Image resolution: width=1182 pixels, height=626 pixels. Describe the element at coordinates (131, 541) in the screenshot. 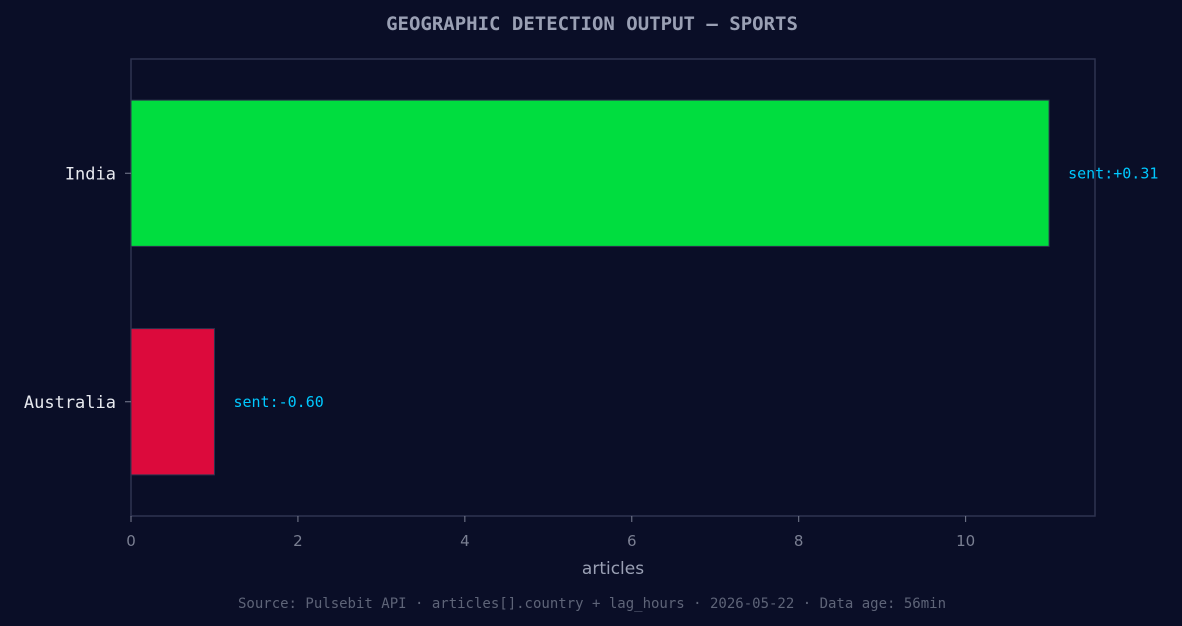

I see `x-tick-label-0: 0` at that location.